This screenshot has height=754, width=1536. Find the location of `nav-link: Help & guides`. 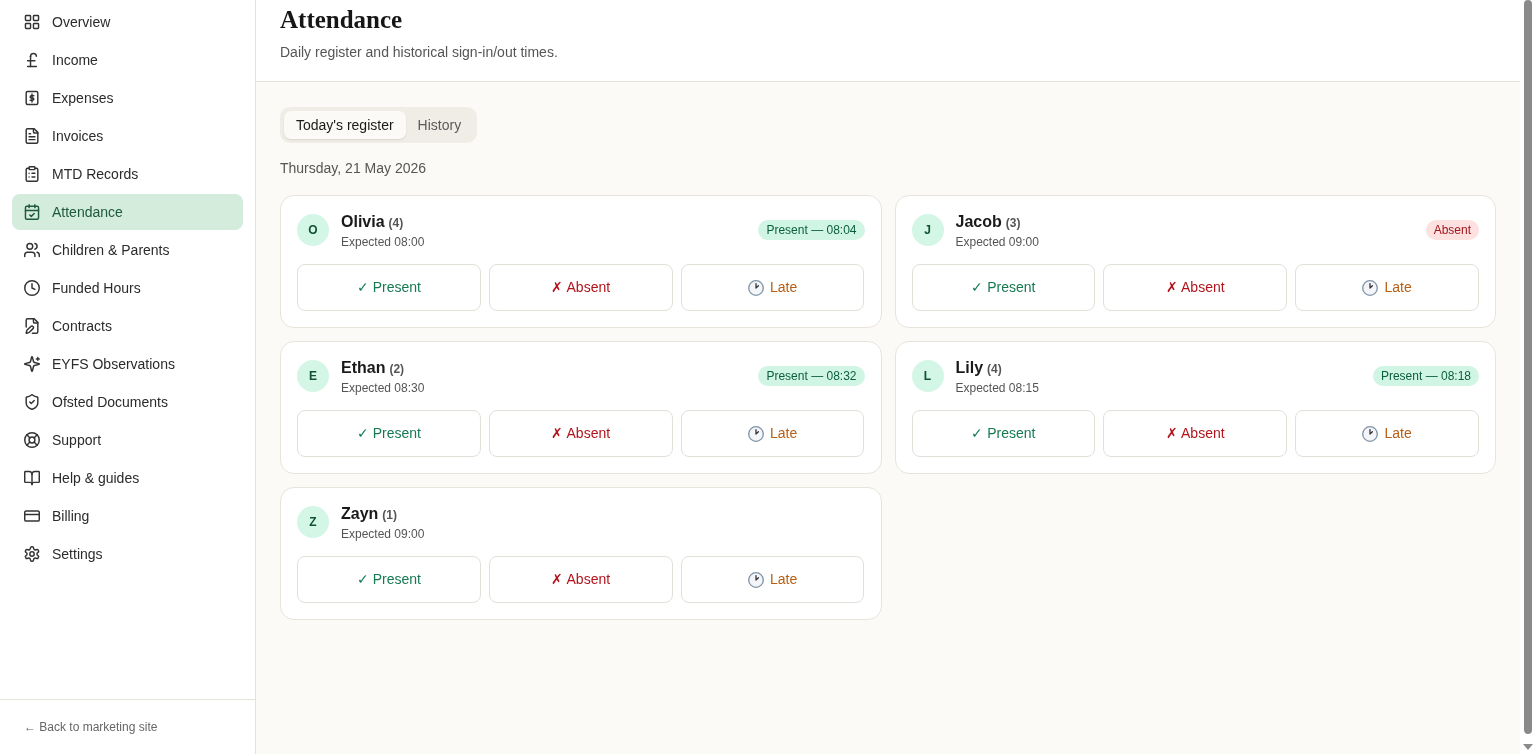

nav-link: Help & guides is located at coordinates (127, 478).